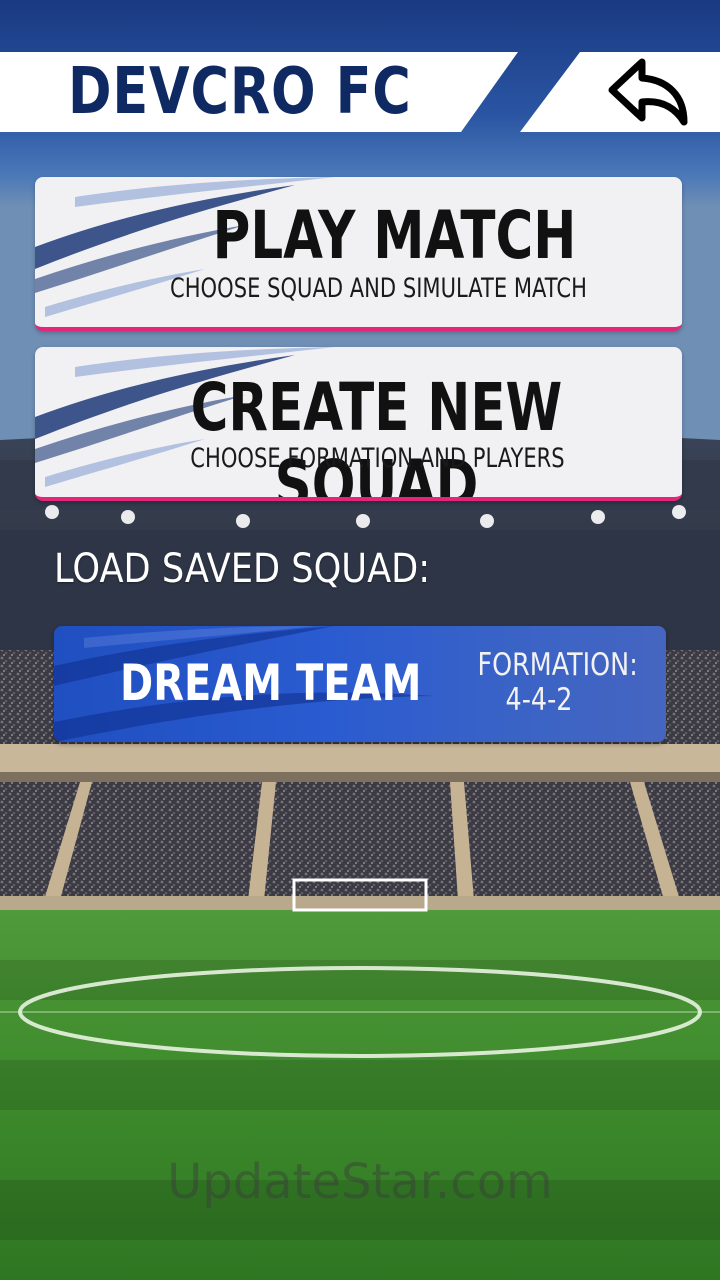 Image resolution: width=720 pixels, height=1280 pixels. I want to click on play-match-subtitle: CHOOSE SQUAD AND SIMULATE MATCH, so click(378, 288).